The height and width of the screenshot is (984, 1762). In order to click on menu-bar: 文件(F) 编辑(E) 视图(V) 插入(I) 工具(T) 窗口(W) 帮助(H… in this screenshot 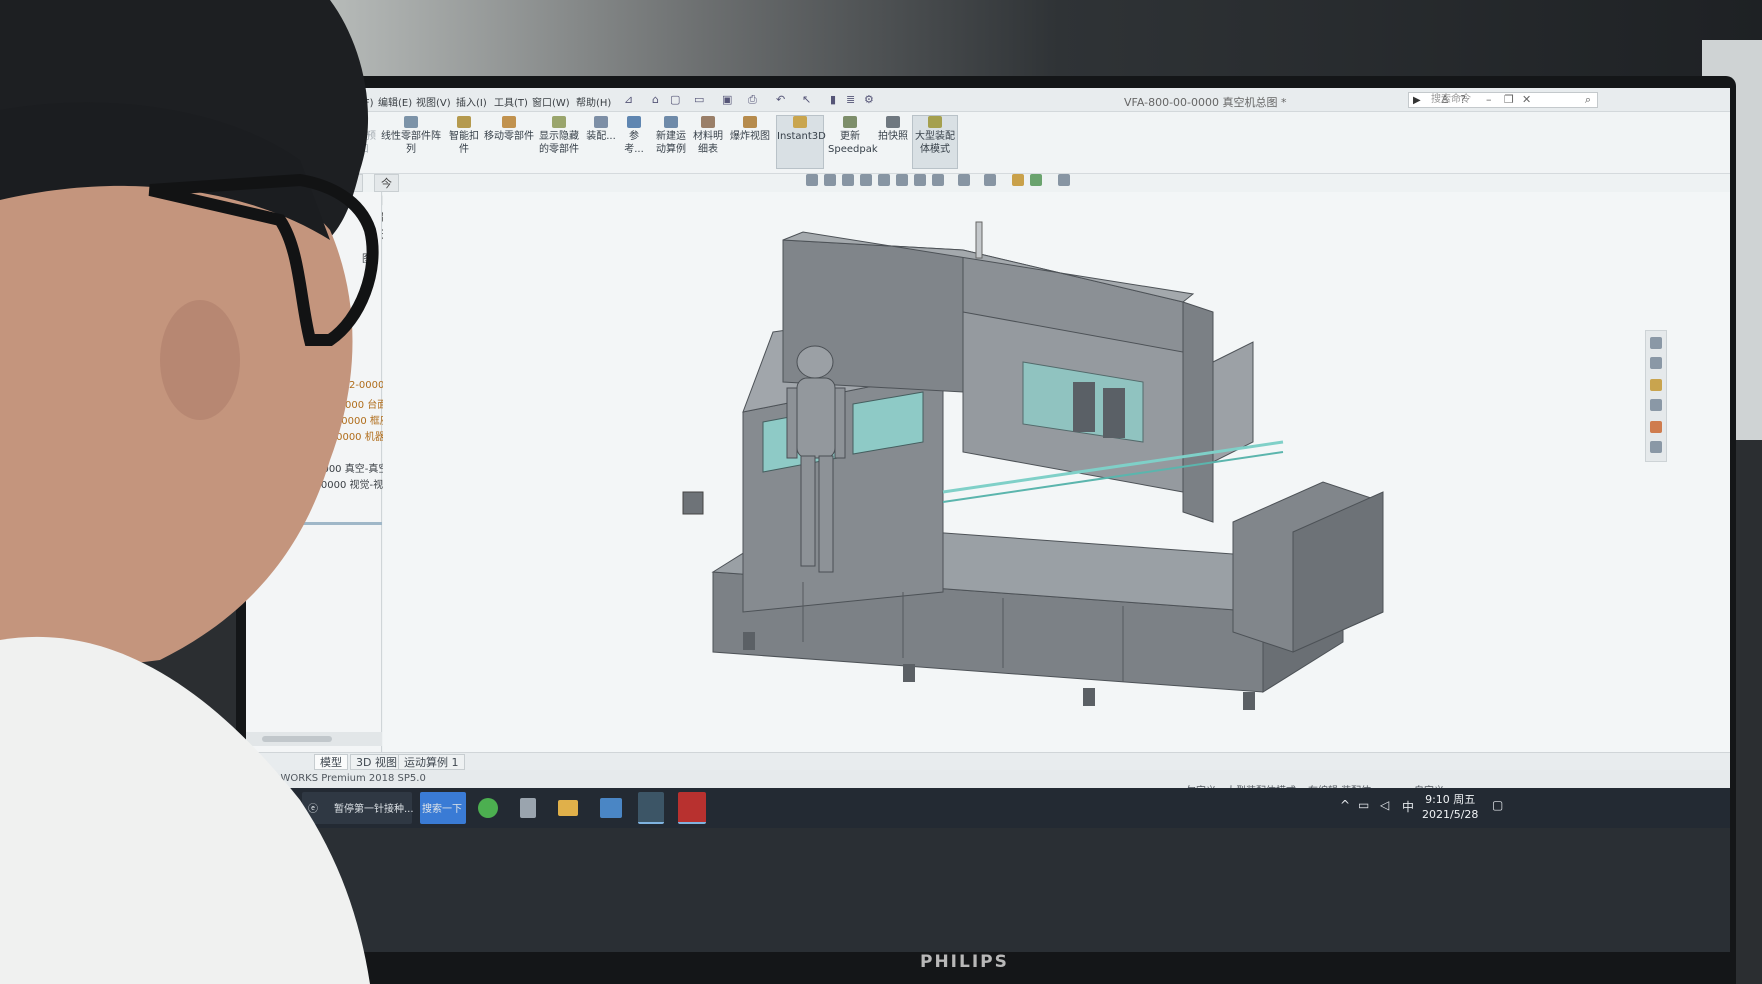, I will do `click(988, 100)`.